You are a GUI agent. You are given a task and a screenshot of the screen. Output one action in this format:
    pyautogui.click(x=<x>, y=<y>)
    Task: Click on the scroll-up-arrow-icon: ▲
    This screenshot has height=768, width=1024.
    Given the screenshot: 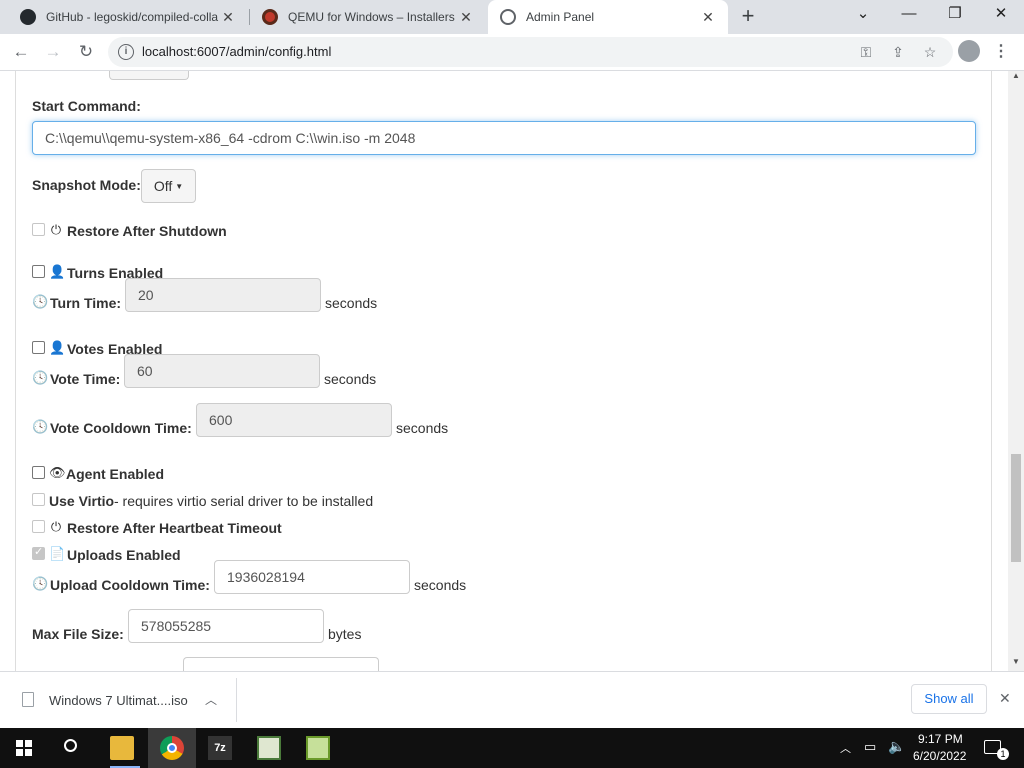 What is the action you would take?
    pyautogui.click(x=1016, y=75)
    